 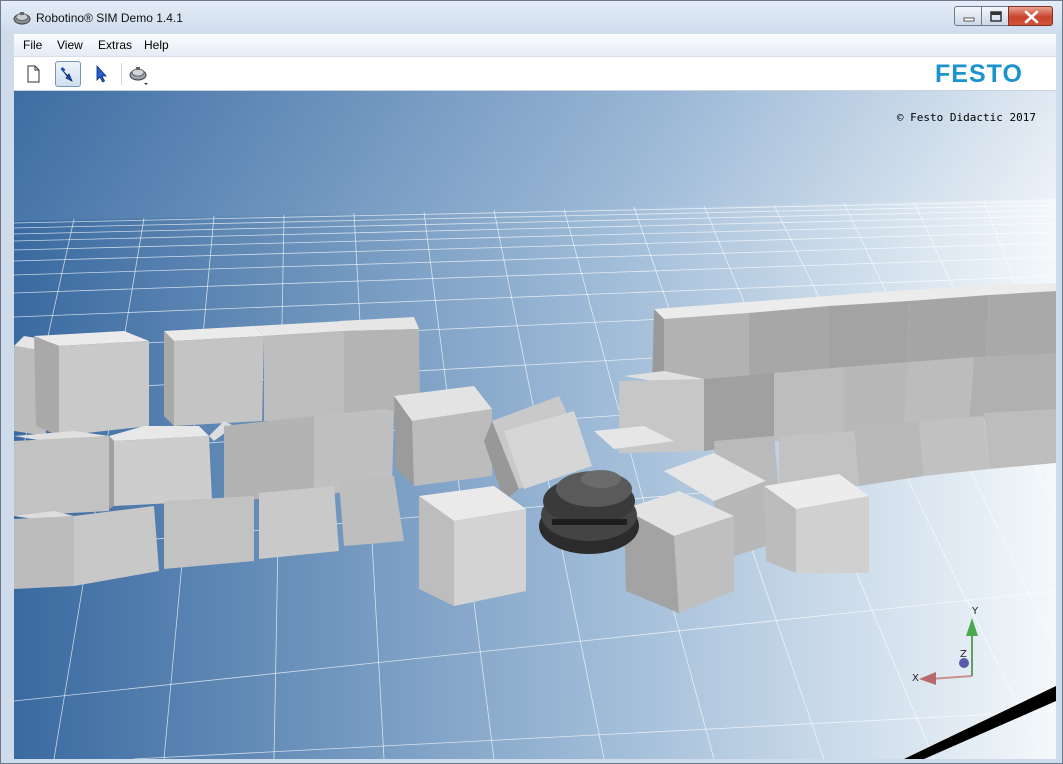 I want to click on new-document-icon, so click(x=33, y=74).